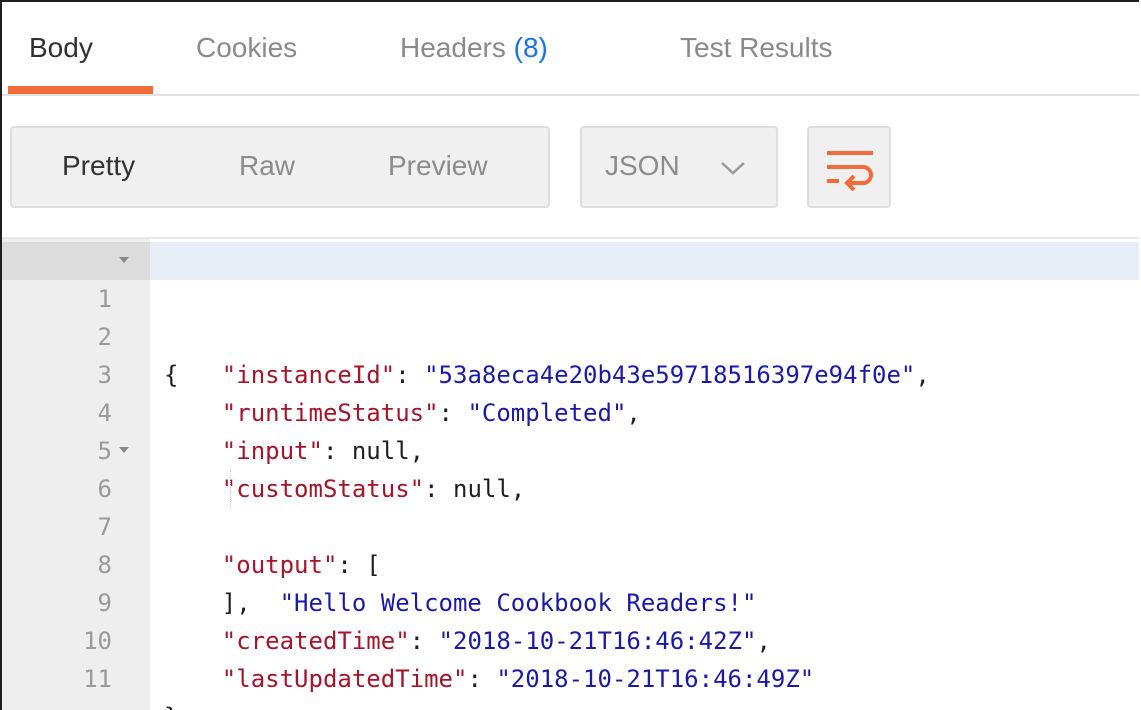 The width and height of the screenshot is (1141, 710). I want to click on wrap-lines-button, so click(849, 167).